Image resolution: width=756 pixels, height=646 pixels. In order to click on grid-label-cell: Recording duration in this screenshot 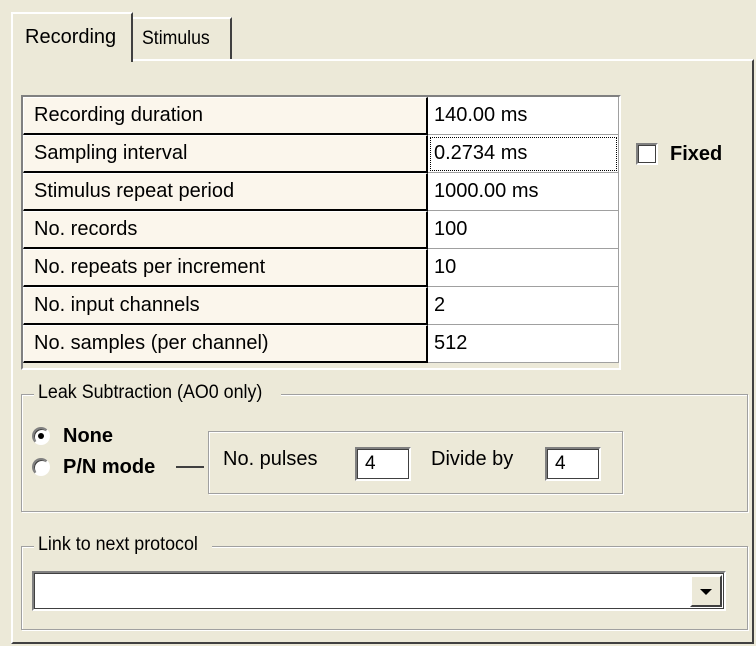, I will do `click(225, 116)`.